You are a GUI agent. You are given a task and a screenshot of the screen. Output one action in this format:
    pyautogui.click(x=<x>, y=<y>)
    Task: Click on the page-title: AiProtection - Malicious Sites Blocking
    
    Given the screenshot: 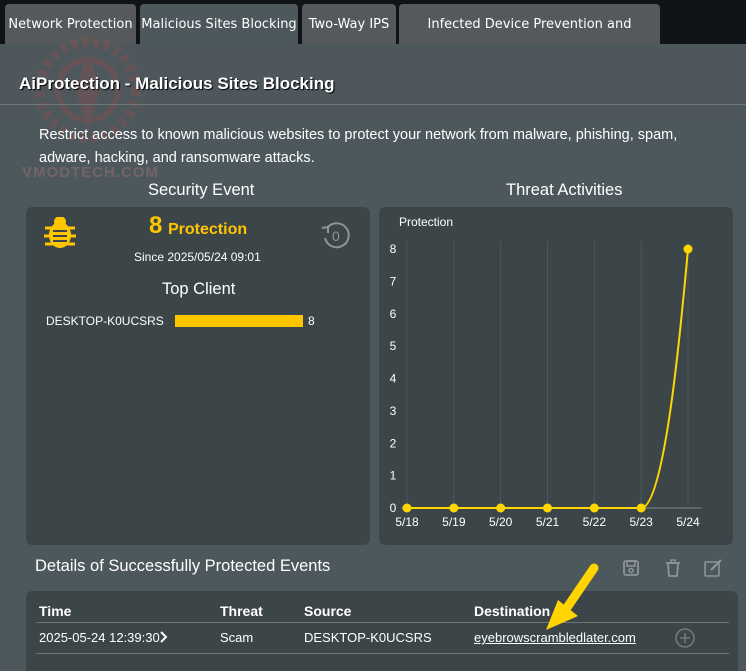 What is the action you would take?
    pyautogui.click(x=177, y=83)
    